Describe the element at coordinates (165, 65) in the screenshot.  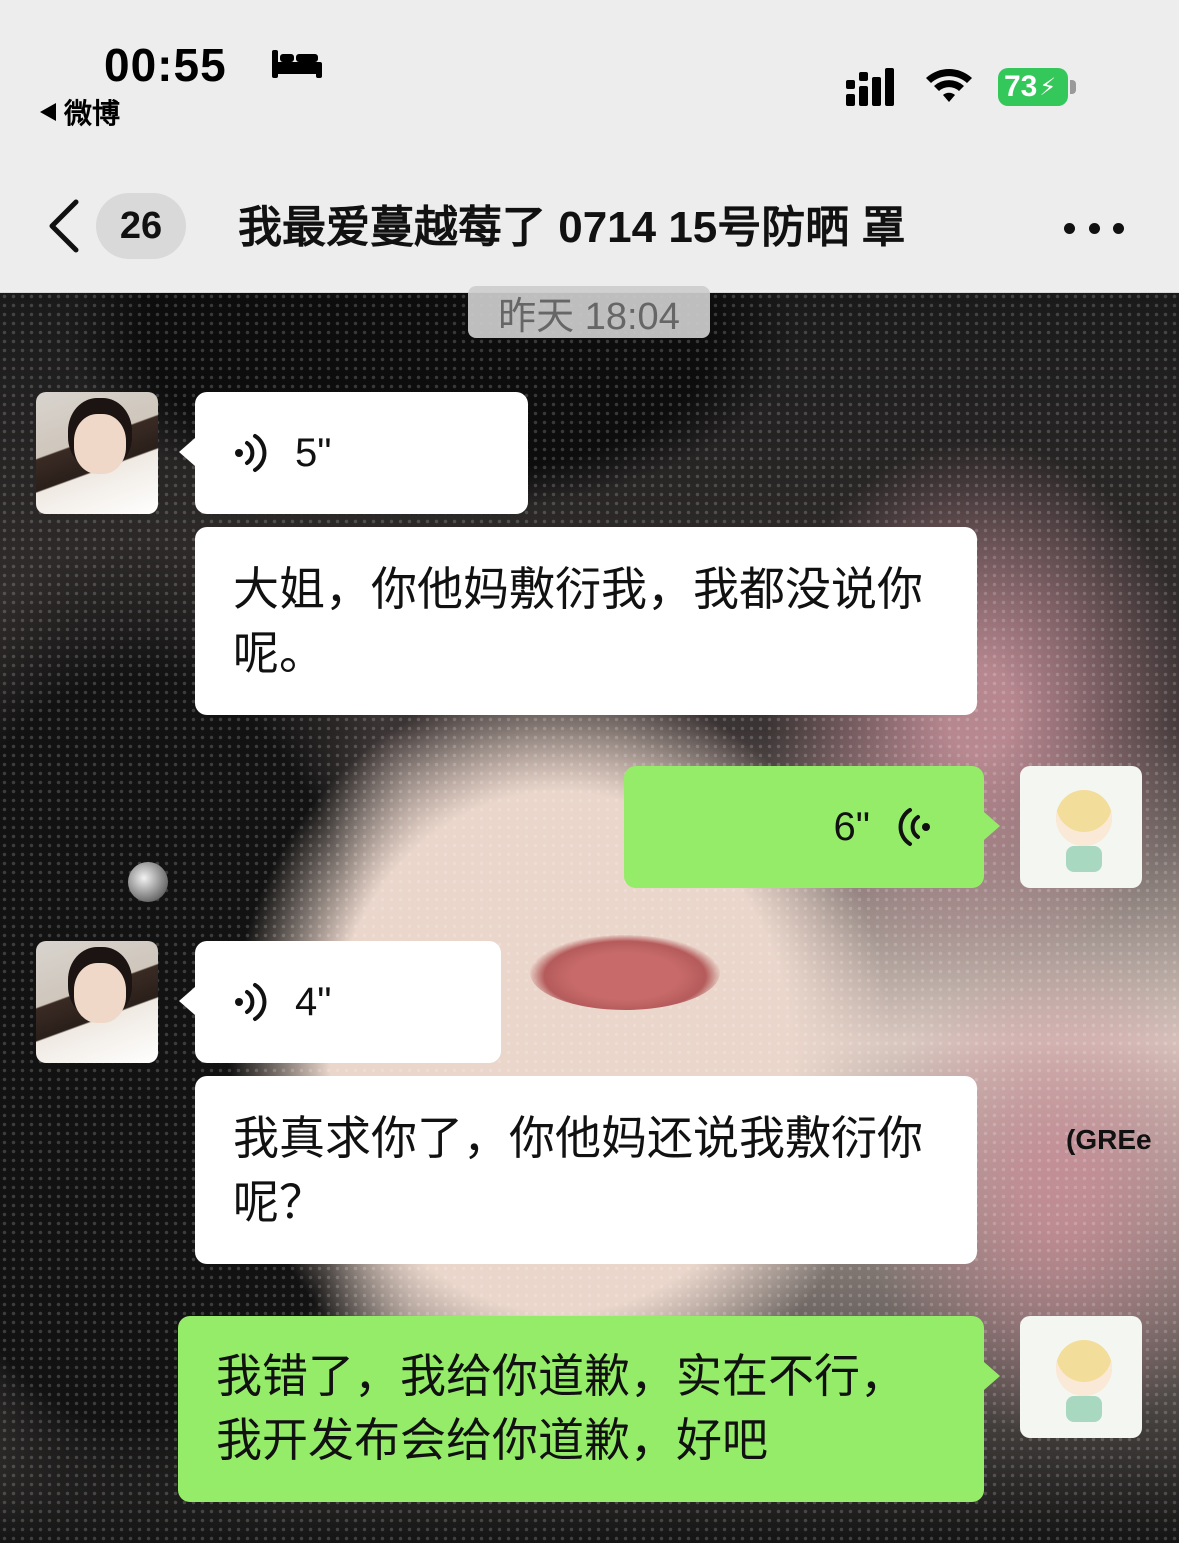
I see `status-time: 00:55` at that location.